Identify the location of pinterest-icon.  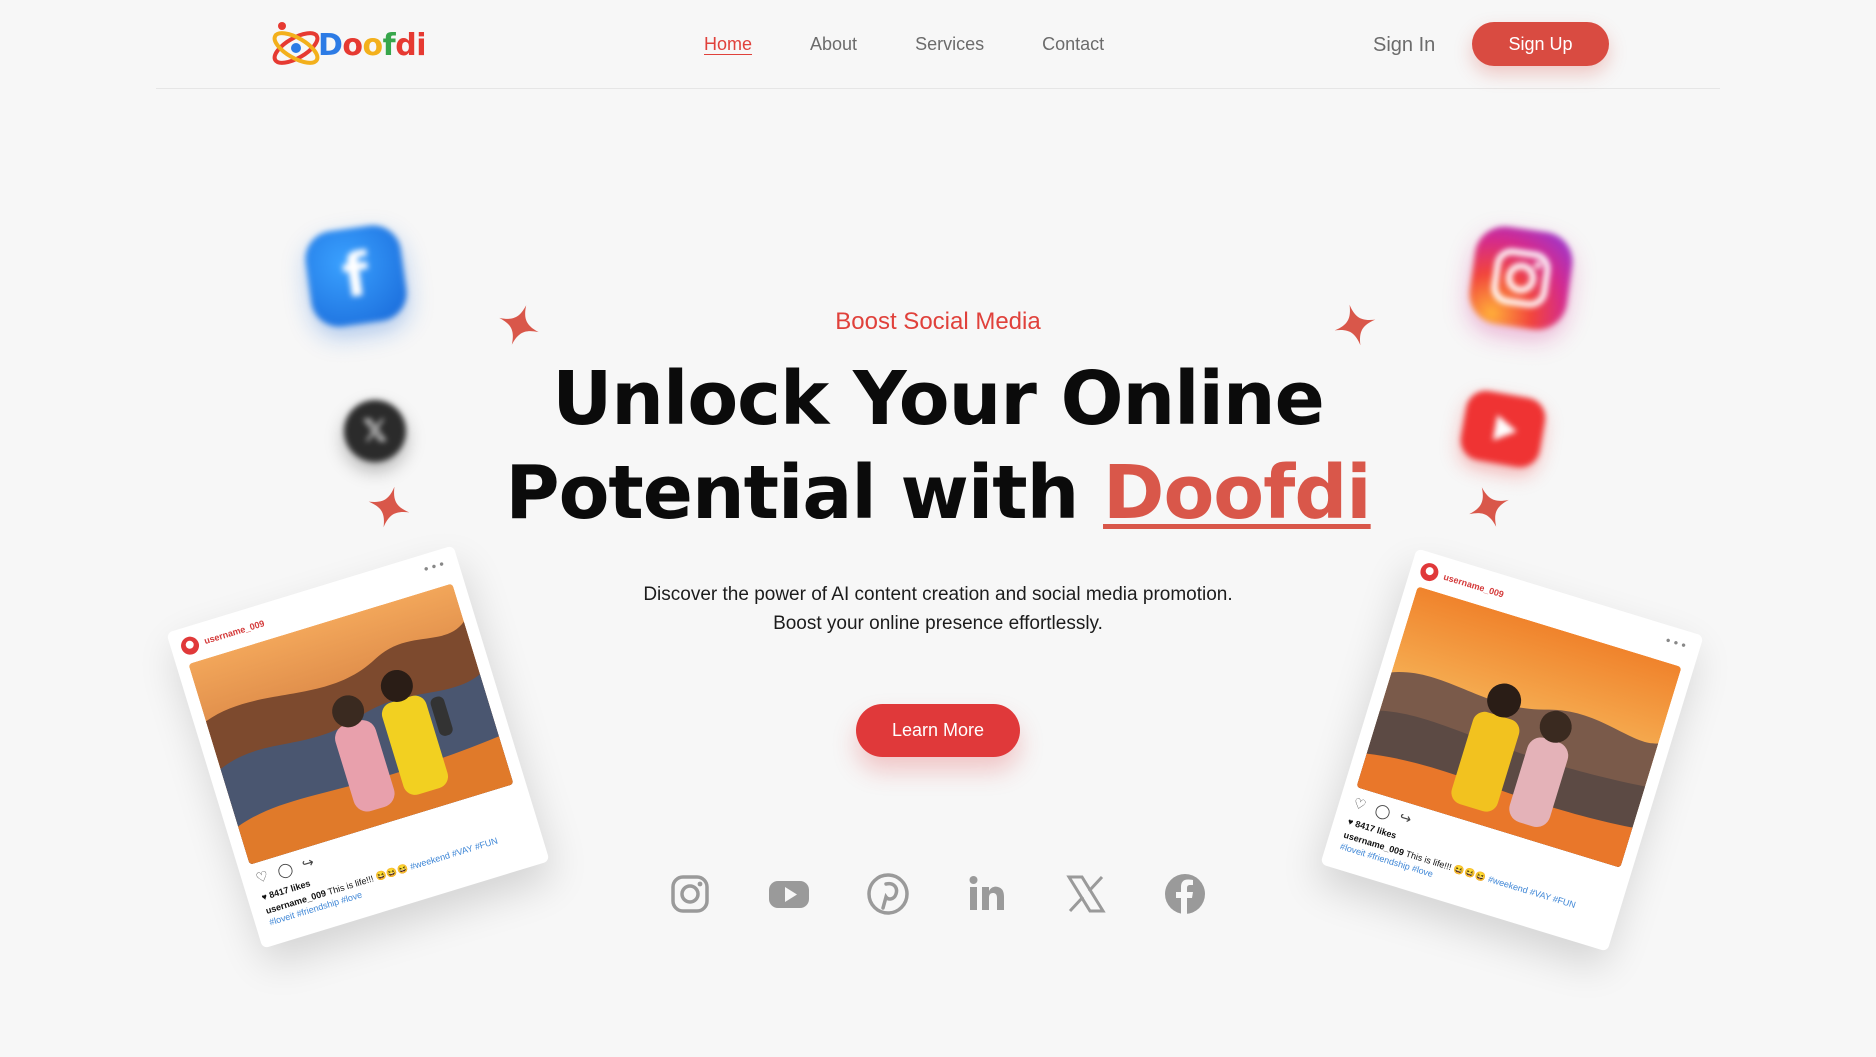
(888, 894).